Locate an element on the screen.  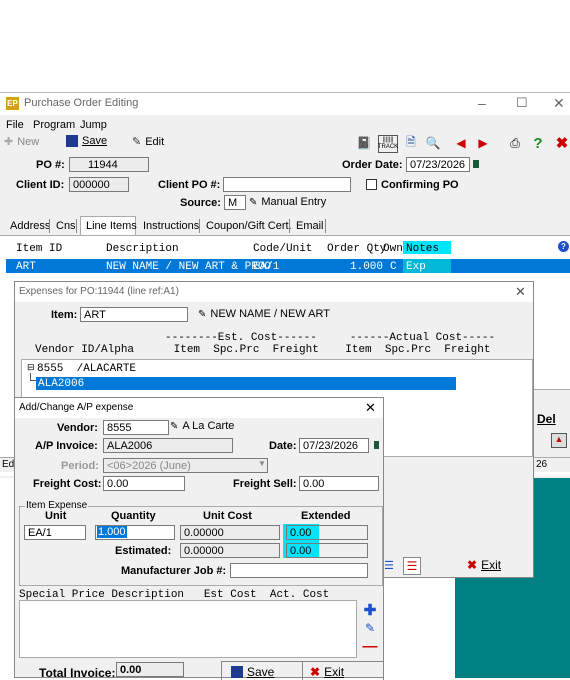
quantity-selected-text: 1.000 is located at coordinates (112, 532).